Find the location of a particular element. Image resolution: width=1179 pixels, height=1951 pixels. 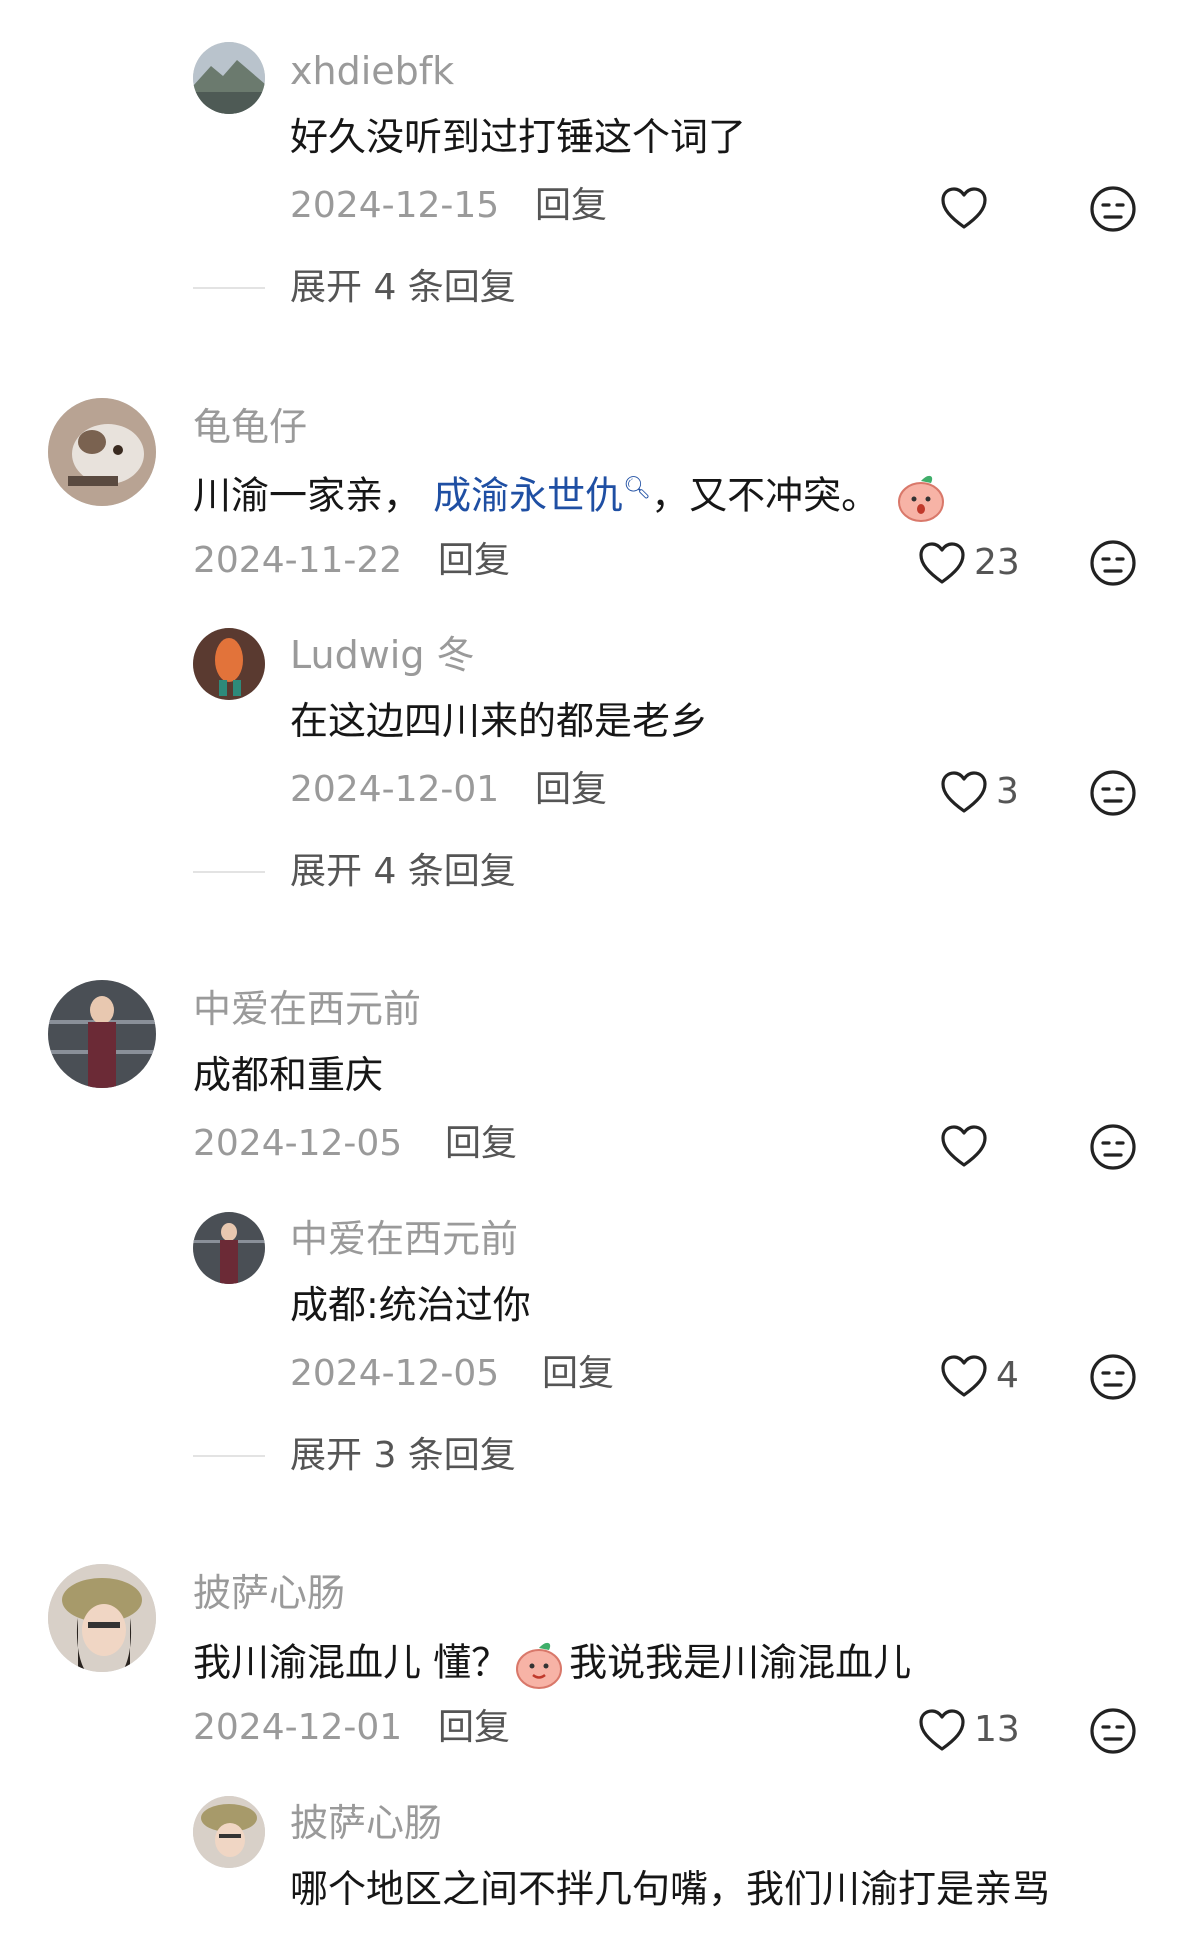

comment-text-part: 我说我是川渝混血儿 is located at coordinates (740, 1662).